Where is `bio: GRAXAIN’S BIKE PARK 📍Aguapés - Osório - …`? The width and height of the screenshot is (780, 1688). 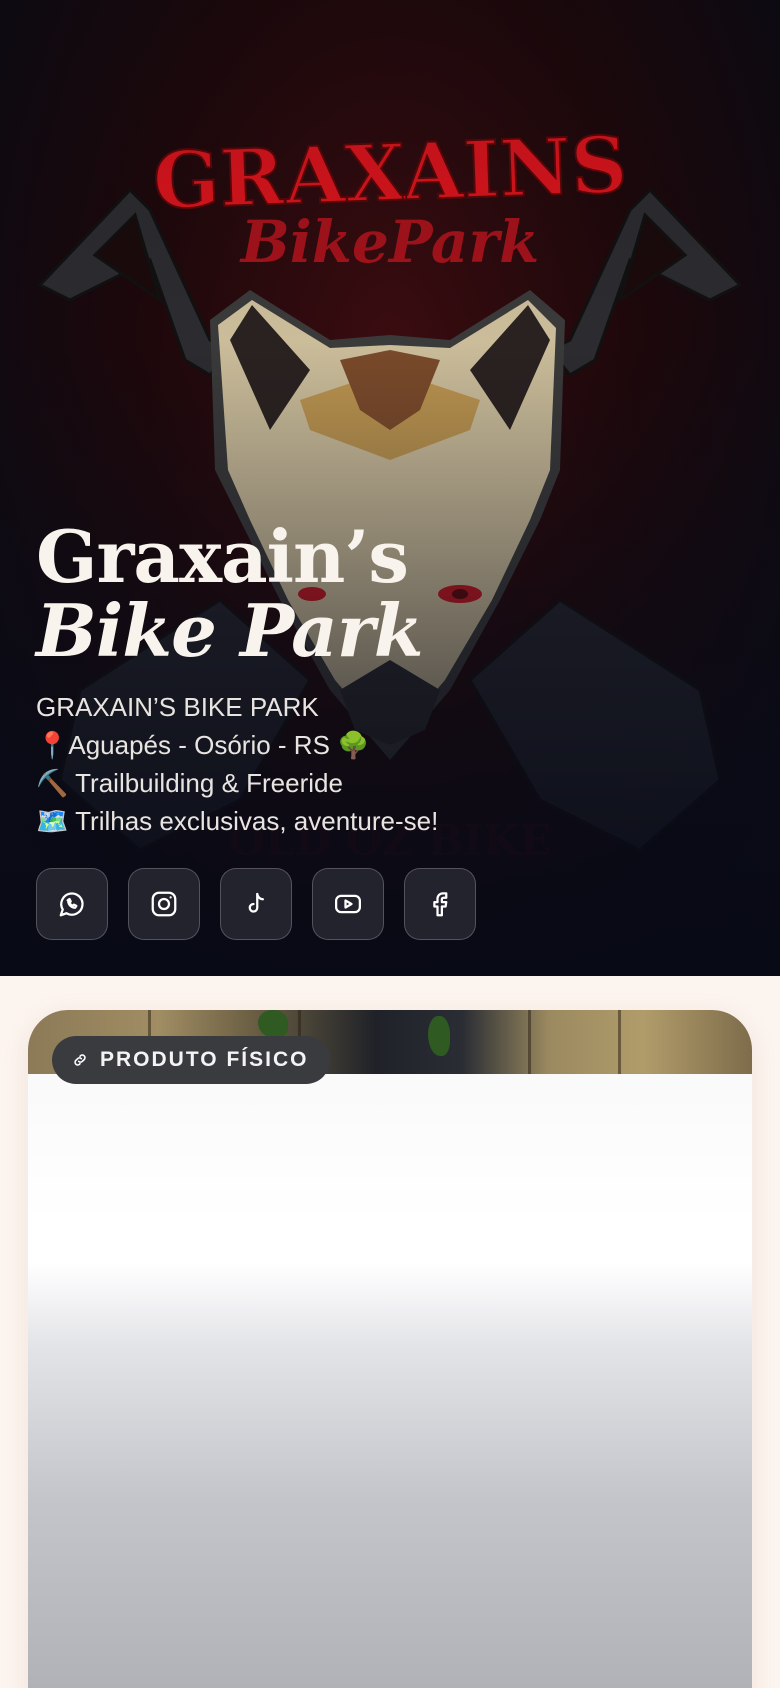
bio: GRAXAIN’S BIKE PARK 📍Aguapés - Osório - … is located at coordinates (237, 764).